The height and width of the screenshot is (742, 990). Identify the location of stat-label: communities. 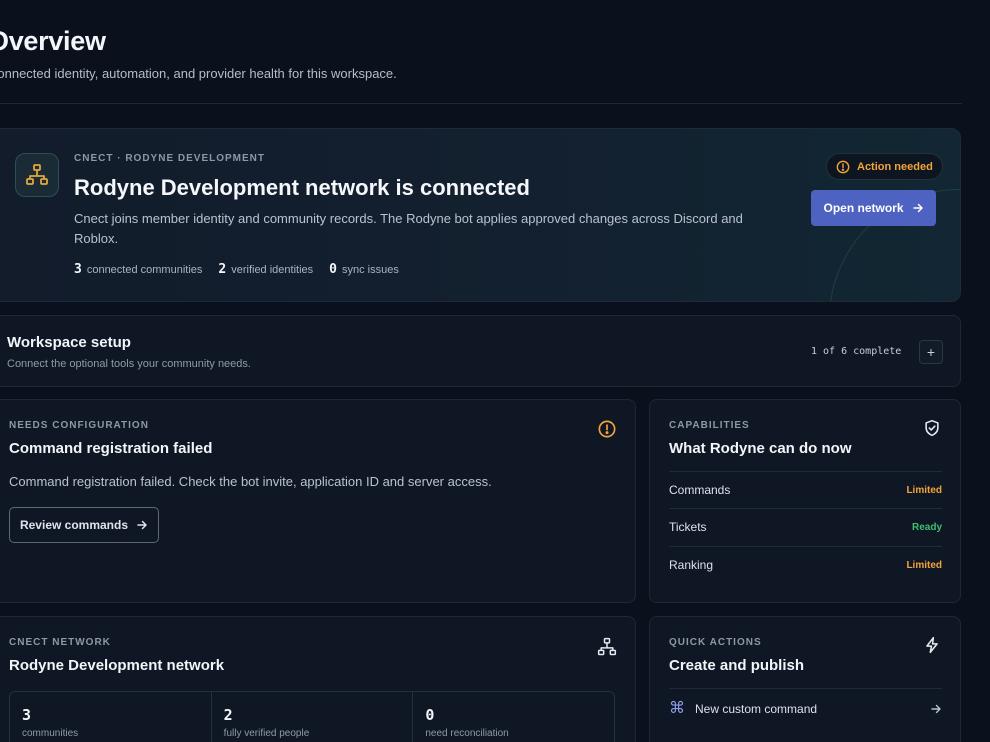
(50, 733).